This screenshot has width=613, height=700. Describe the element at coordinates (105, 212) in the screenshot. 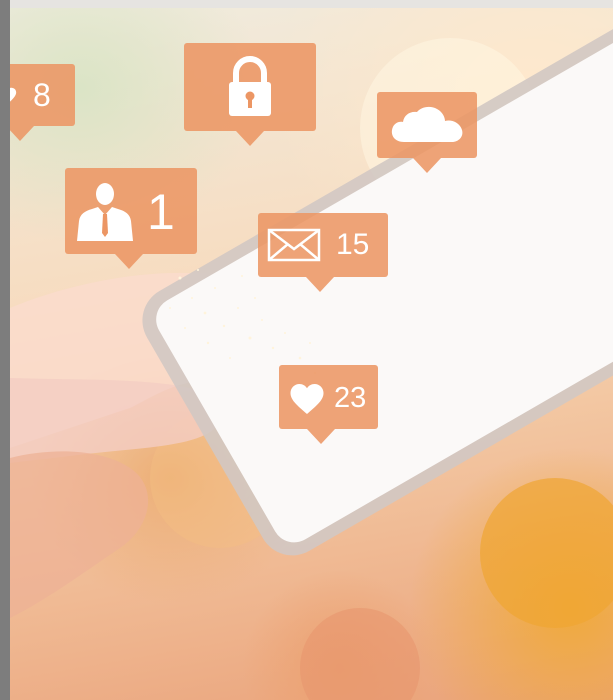

I see `user-icon` at that location.